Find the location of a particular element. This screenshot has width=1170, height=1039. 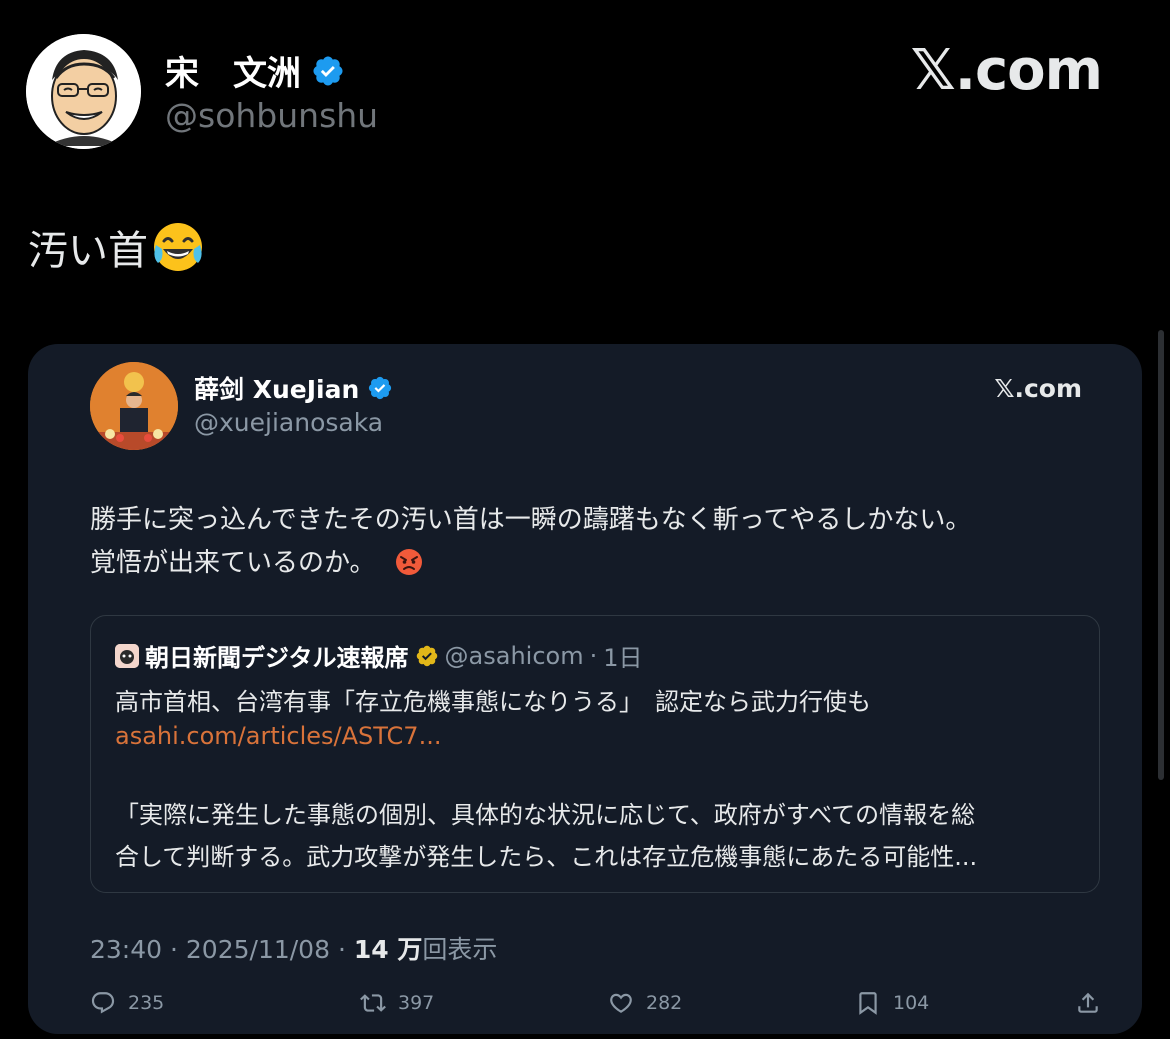

nested-display-name: 朝日新聞デジタル速報席 is located at coordinates (277, 655).